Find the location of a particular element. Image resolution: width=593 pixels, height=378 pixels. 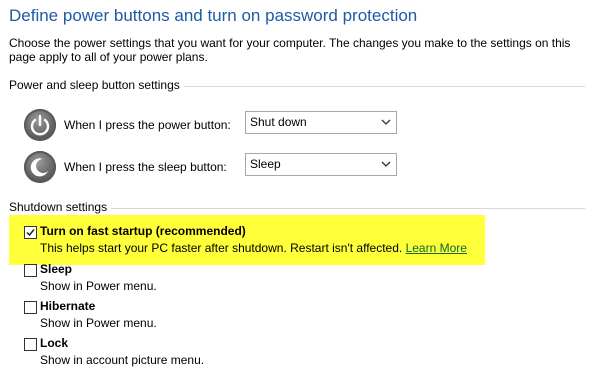

lock-checkbox is located at coordinates (30, 344).